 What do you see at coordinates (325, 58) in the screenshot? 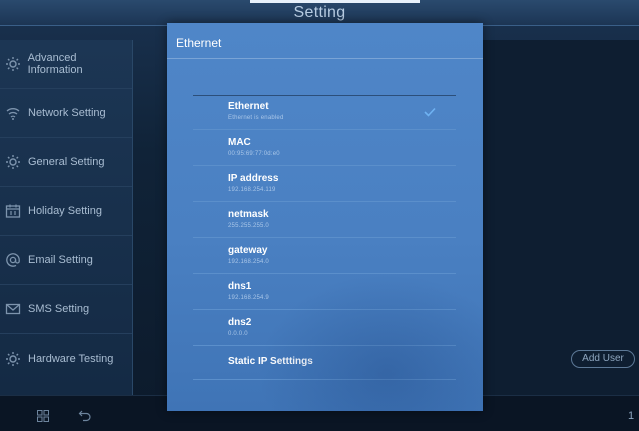
I see `dialog-title-divider` at bounding box center [325, 58].